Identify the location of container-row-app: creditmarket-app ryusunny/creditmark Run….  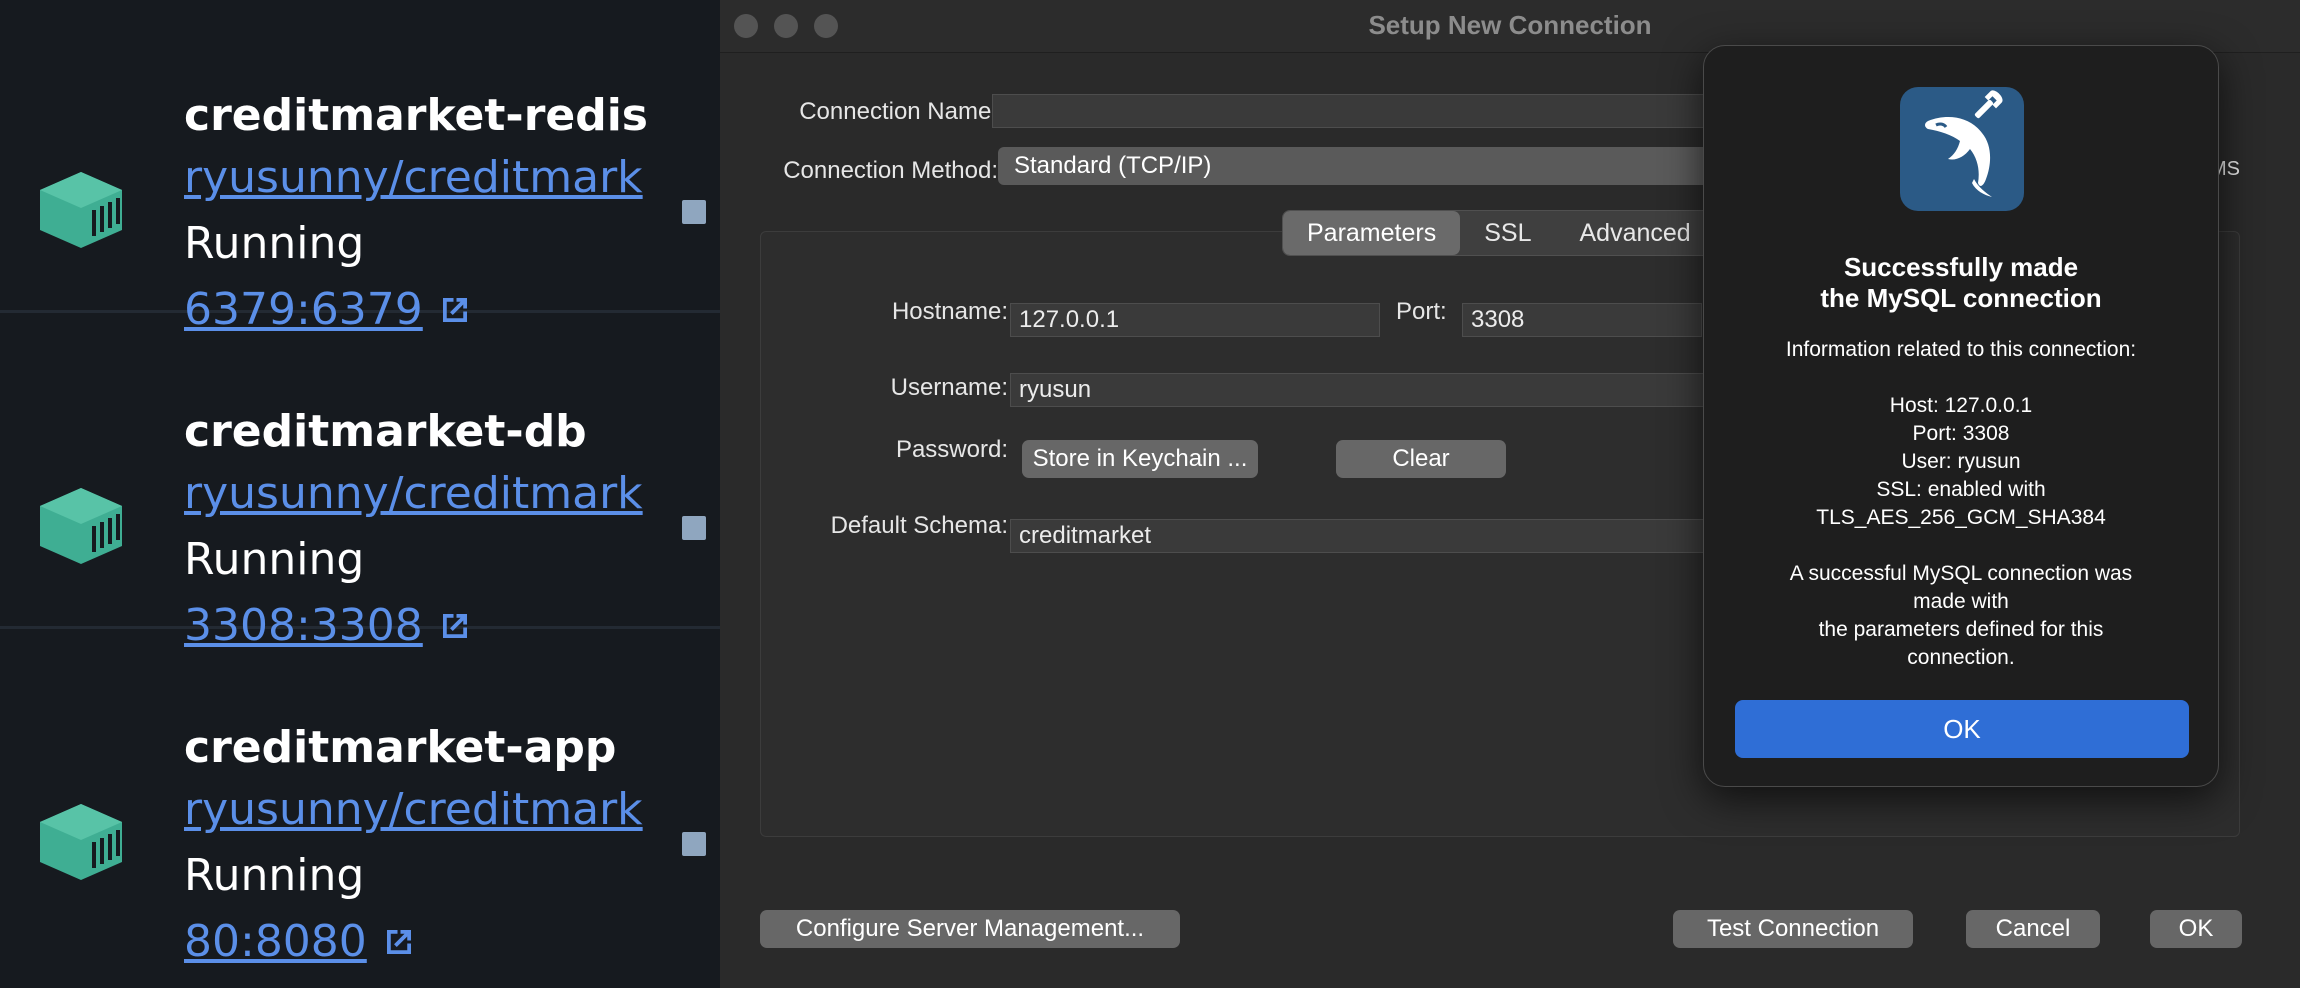
(360, 799).